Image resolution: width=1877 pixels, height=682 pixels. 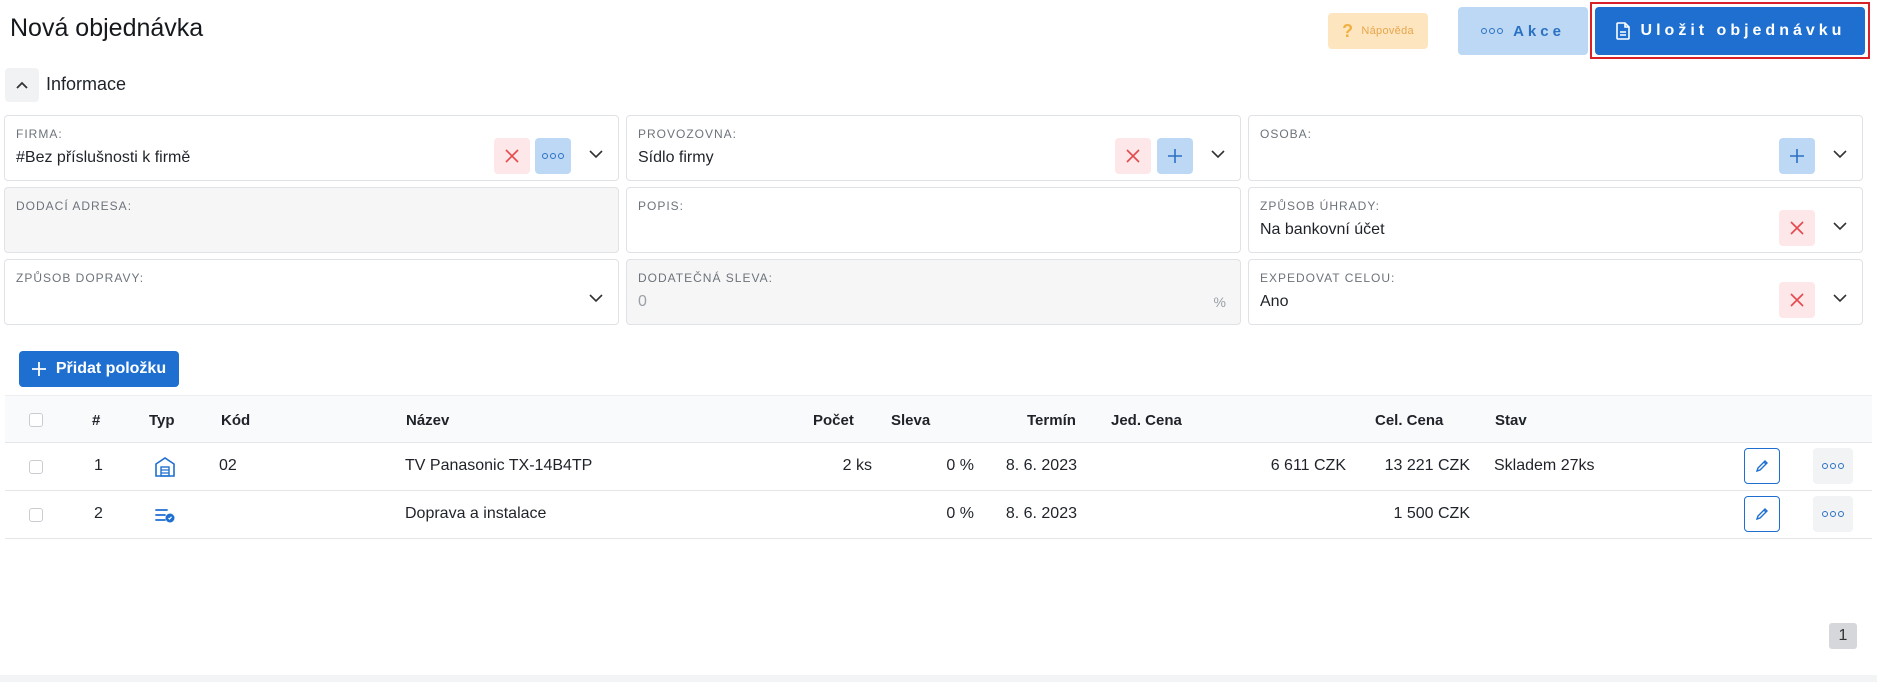 I want to click on col-termin: Termín, so click(x=1051, y=420).